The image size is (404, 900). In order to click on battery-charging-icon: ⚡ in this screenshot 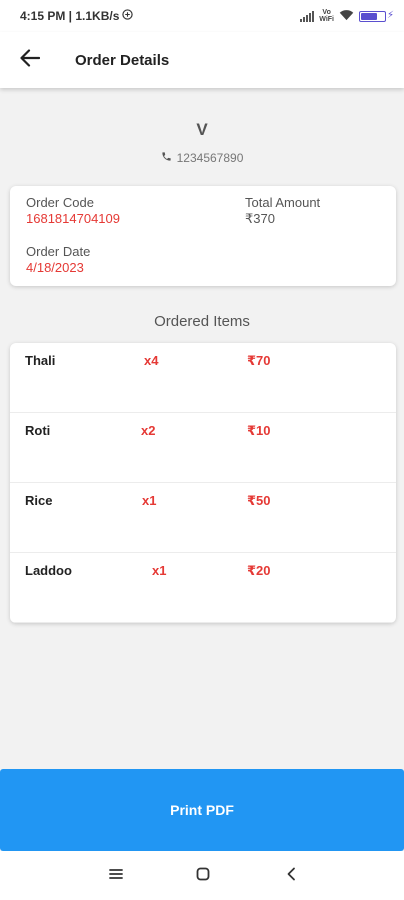, I will do `click(376, 16)`.